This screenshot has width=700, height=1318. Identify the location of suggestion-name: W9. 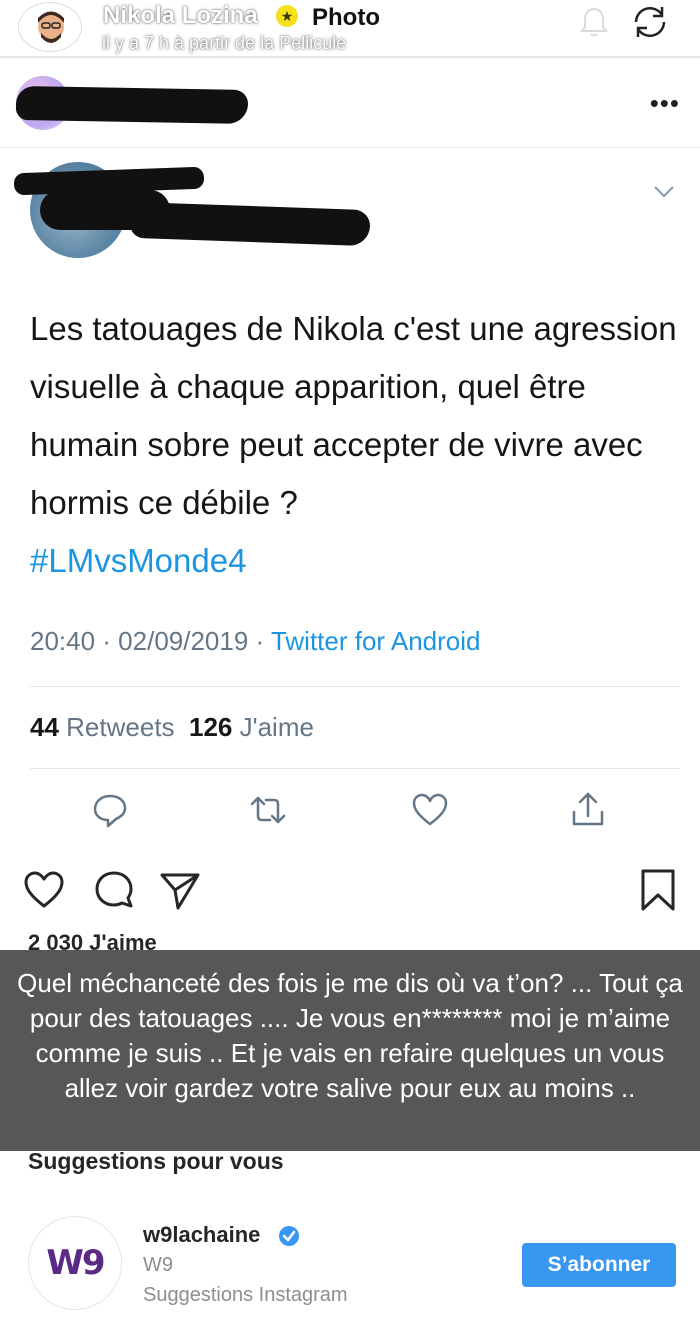
(158, 1265).